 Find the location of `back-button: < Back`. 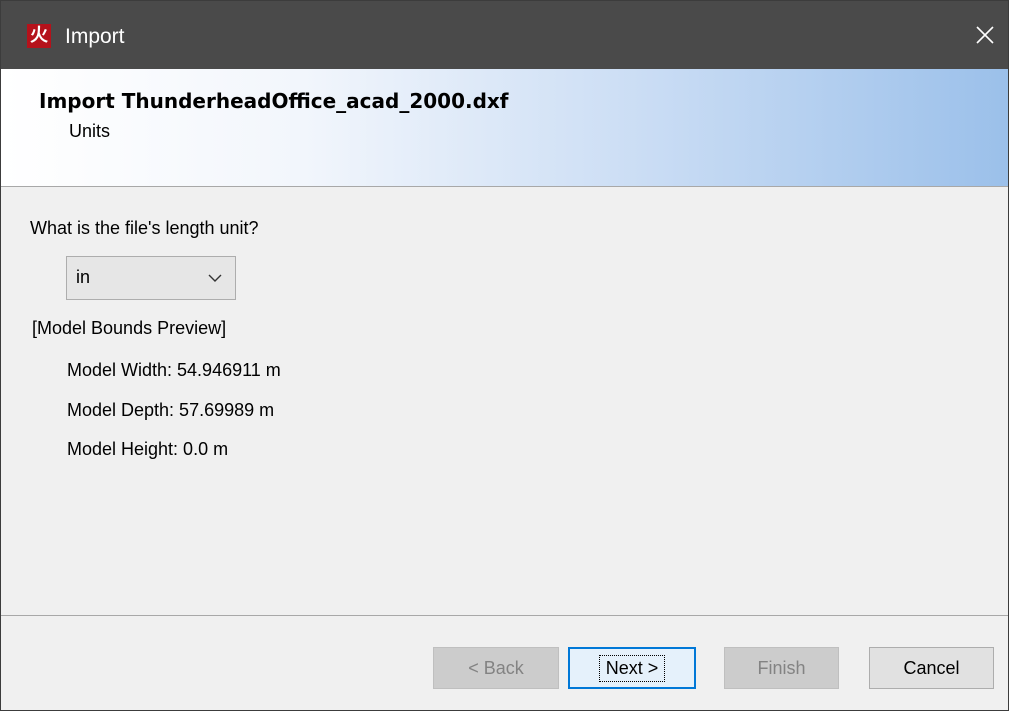

back-button: < Back is located at coordinates (496, 668).